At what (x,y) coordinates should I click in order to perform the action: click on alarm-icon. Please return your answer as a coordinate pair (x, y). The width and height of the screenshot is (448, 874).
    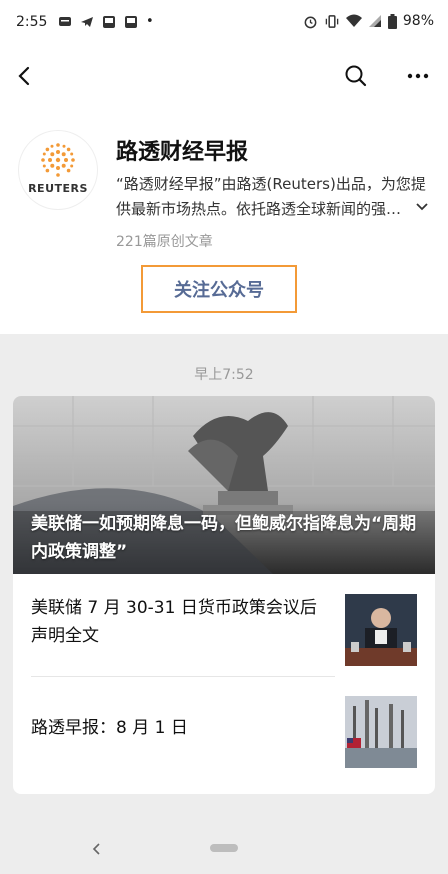
    Looking at the image, I should click on (310, 22).